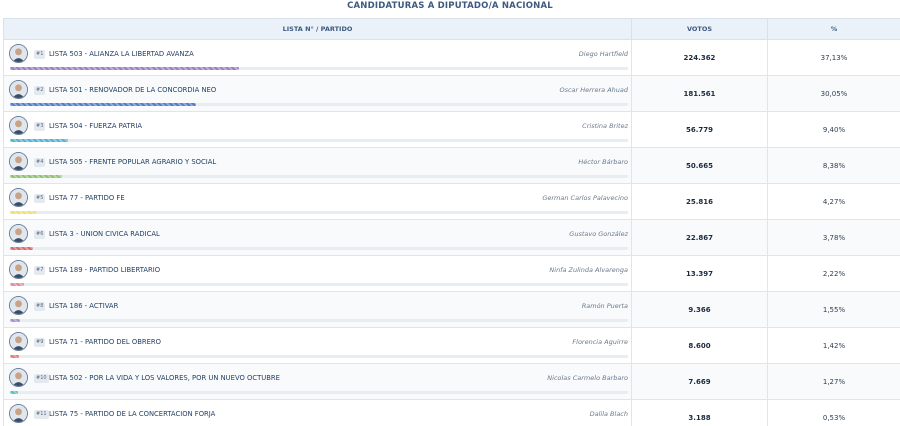 Image resolution: width=900 pixels, height=426 pixels. What do you see at coordinates (833, 381) in the screenshot?
I see `percentage-cell: 1,27%` at bounding box center [833, 381].